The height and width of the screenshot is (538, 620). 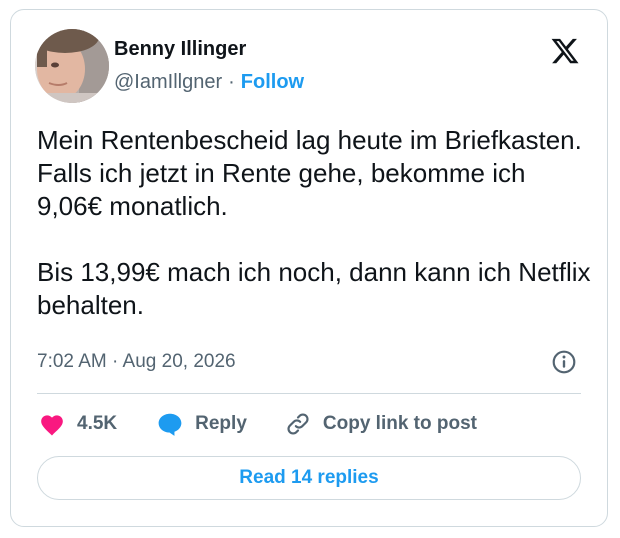 I want to click on heart-icon, so click(x=52, y=425).